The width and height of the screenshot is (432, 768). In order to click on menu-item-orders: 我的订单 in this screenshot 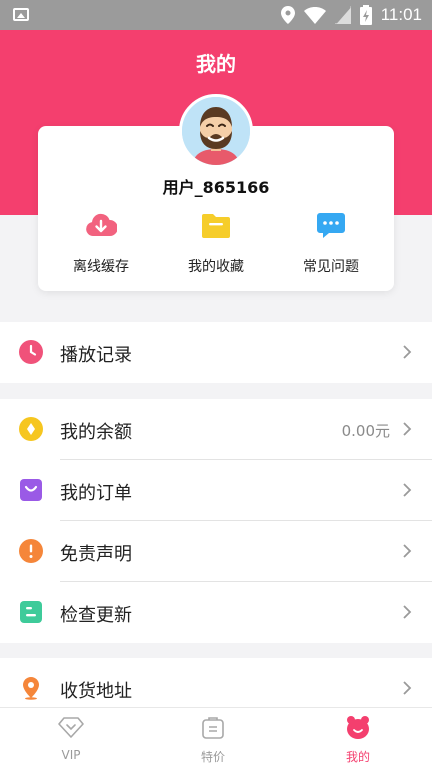, I will do `click(216, 490)`.